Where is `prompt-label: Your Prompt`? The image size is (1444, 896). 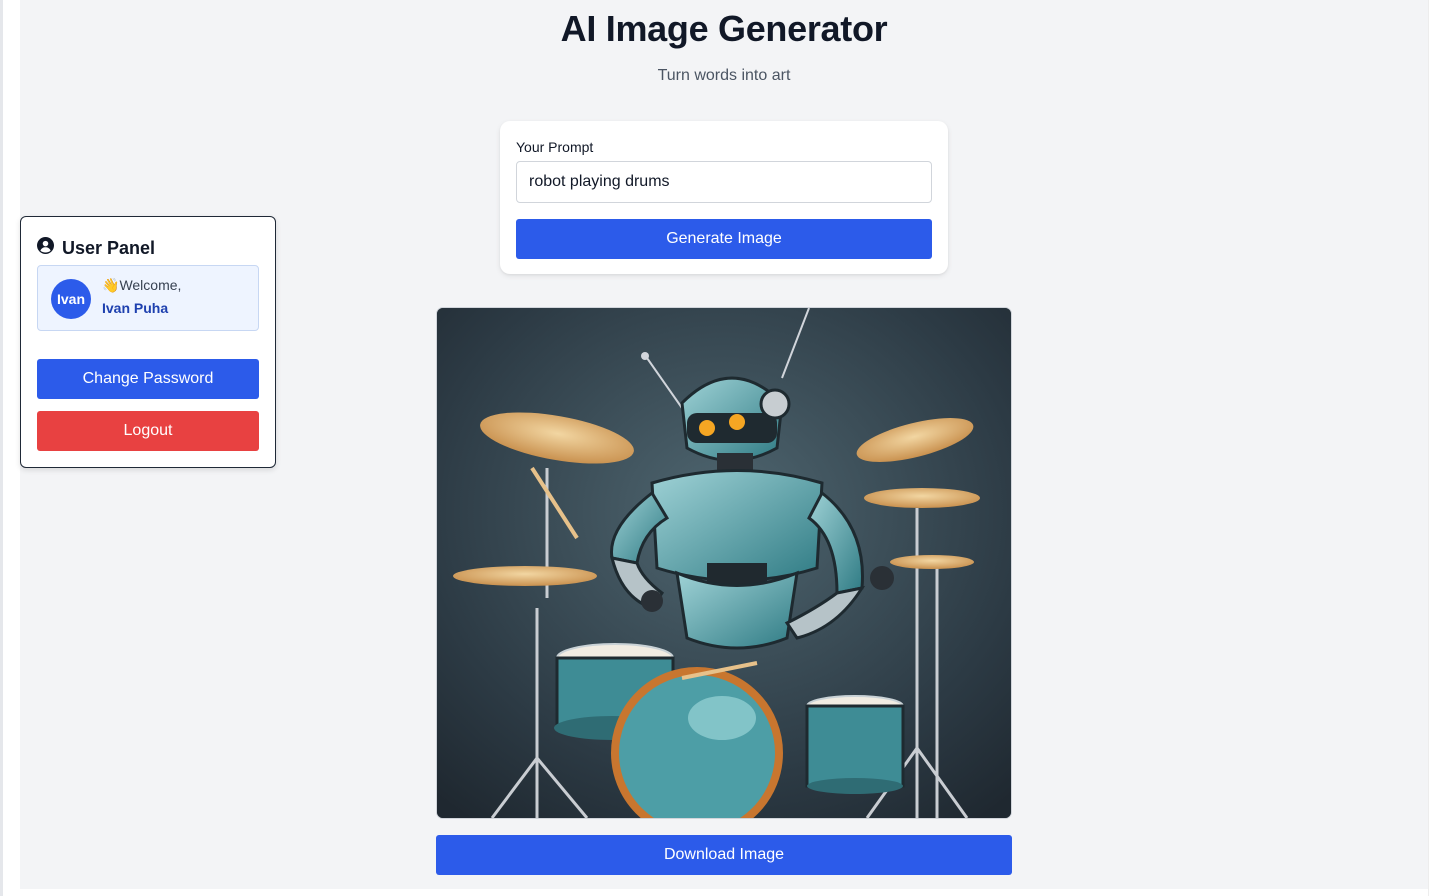
prompt-label: Your Prompt is located at coordinates (555, 147).